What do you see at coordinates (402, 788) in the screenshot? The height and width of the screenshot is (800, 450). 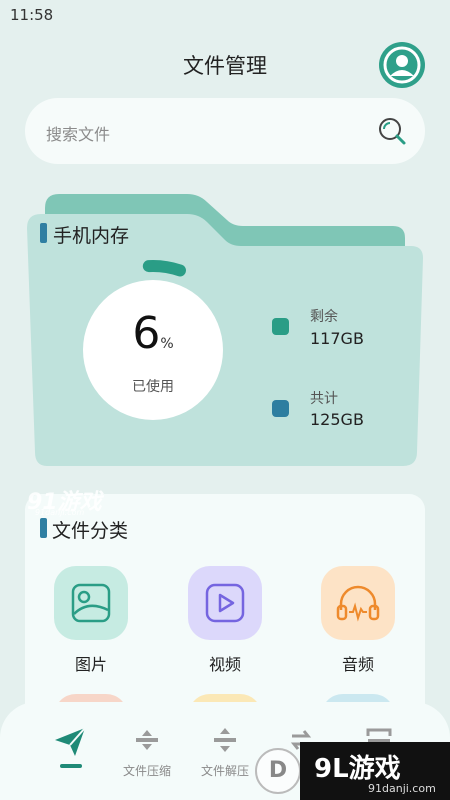 I see `watermark-badge-url: 91danji.com` at bounding box center [402, 788].